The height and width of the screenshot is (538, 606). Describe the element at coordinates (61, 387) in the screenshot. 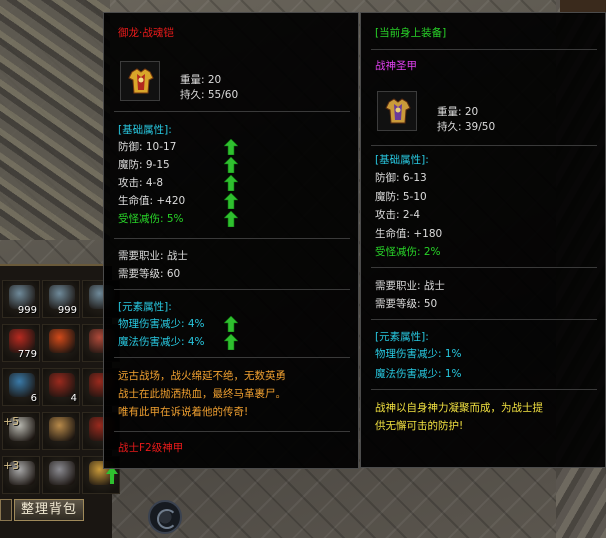

I see `bag-slot: 4` at that location.